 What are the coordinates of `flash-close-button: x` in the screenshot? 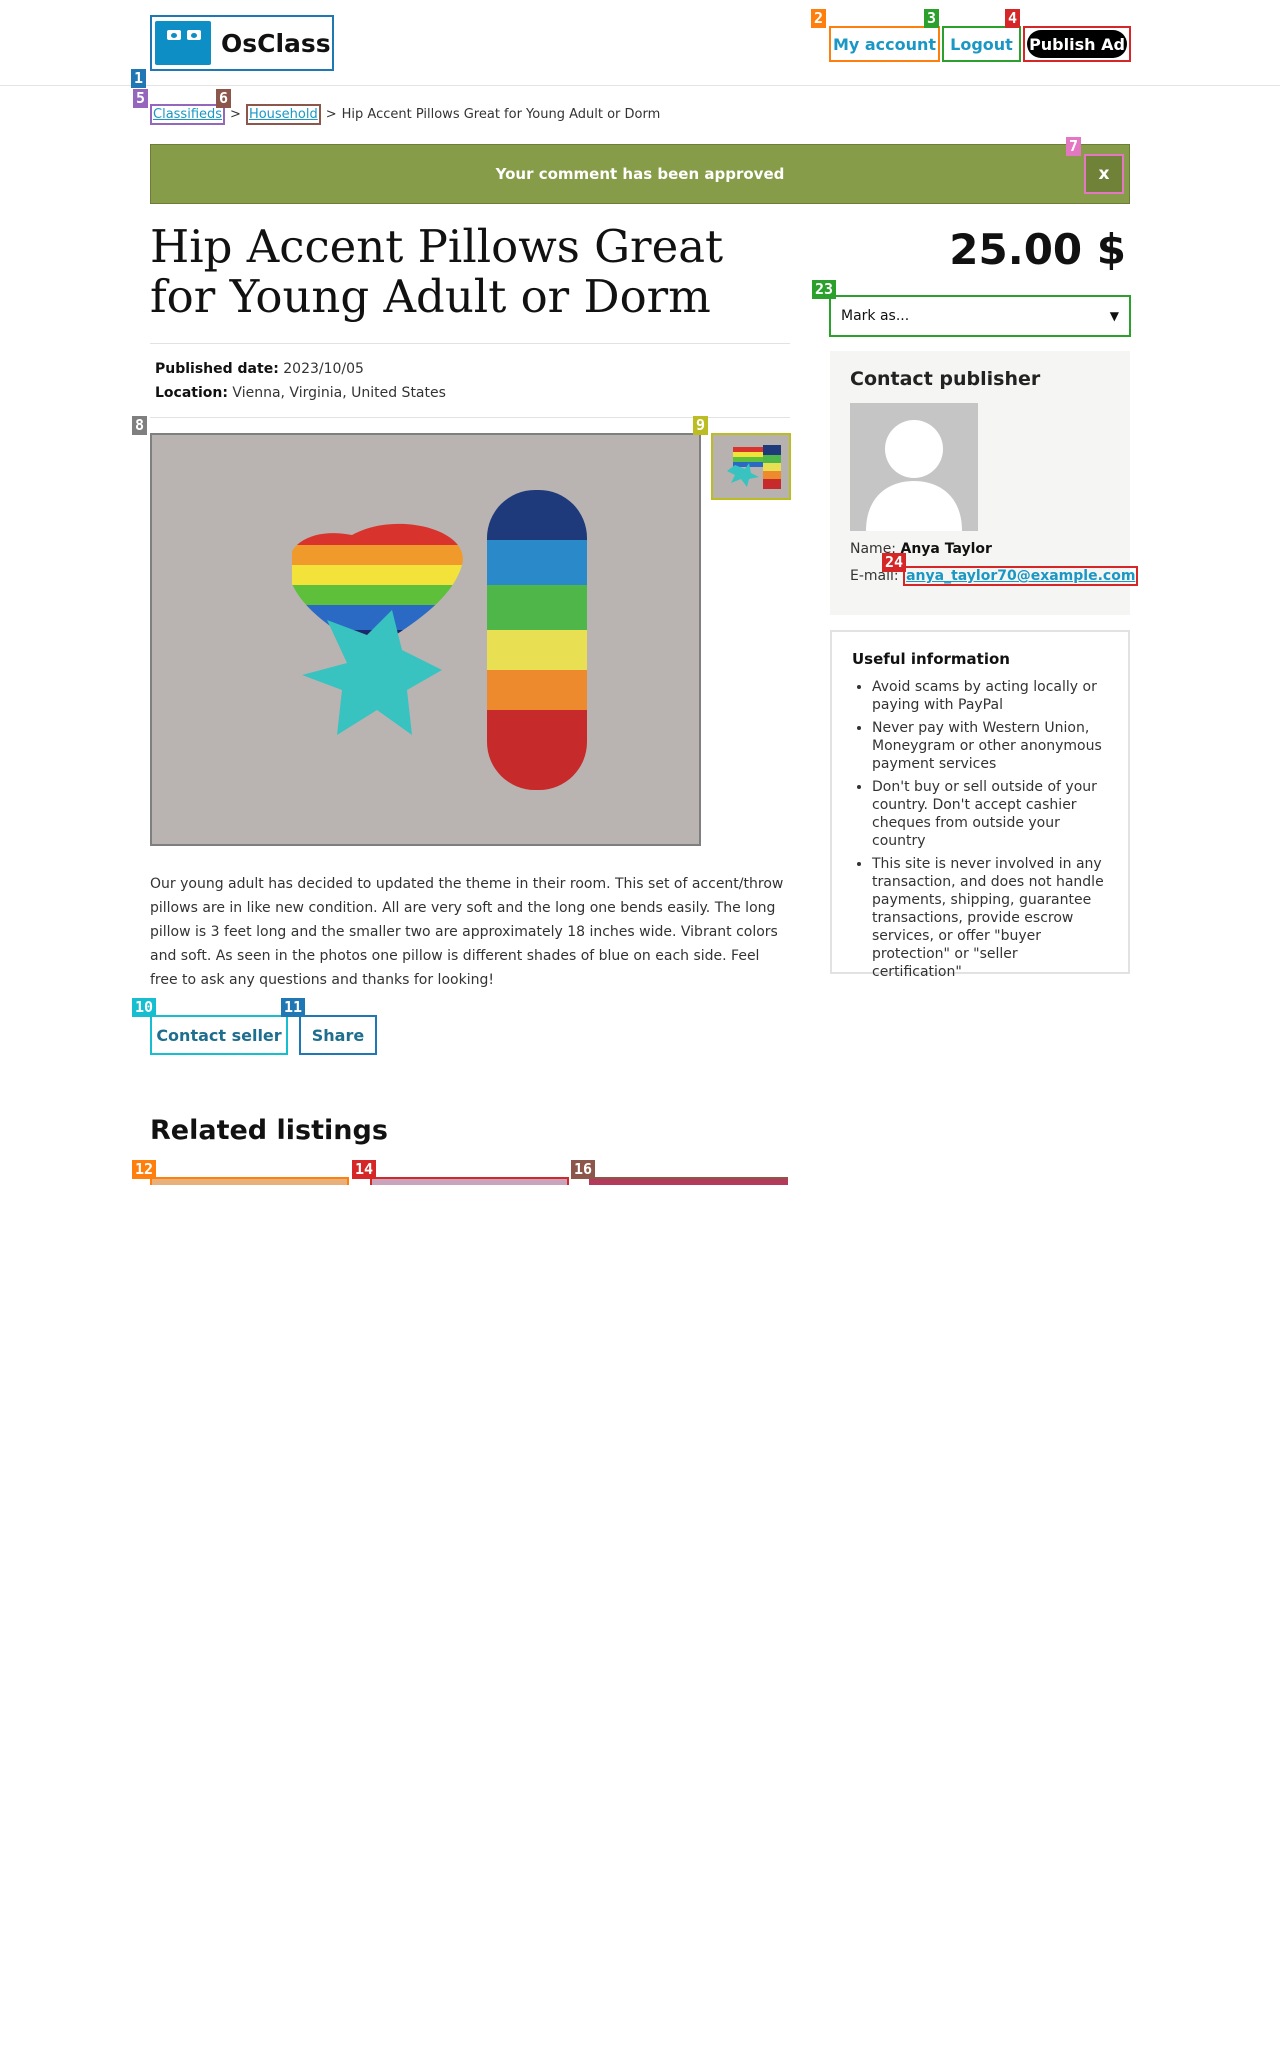 It's located at (1104, 174).